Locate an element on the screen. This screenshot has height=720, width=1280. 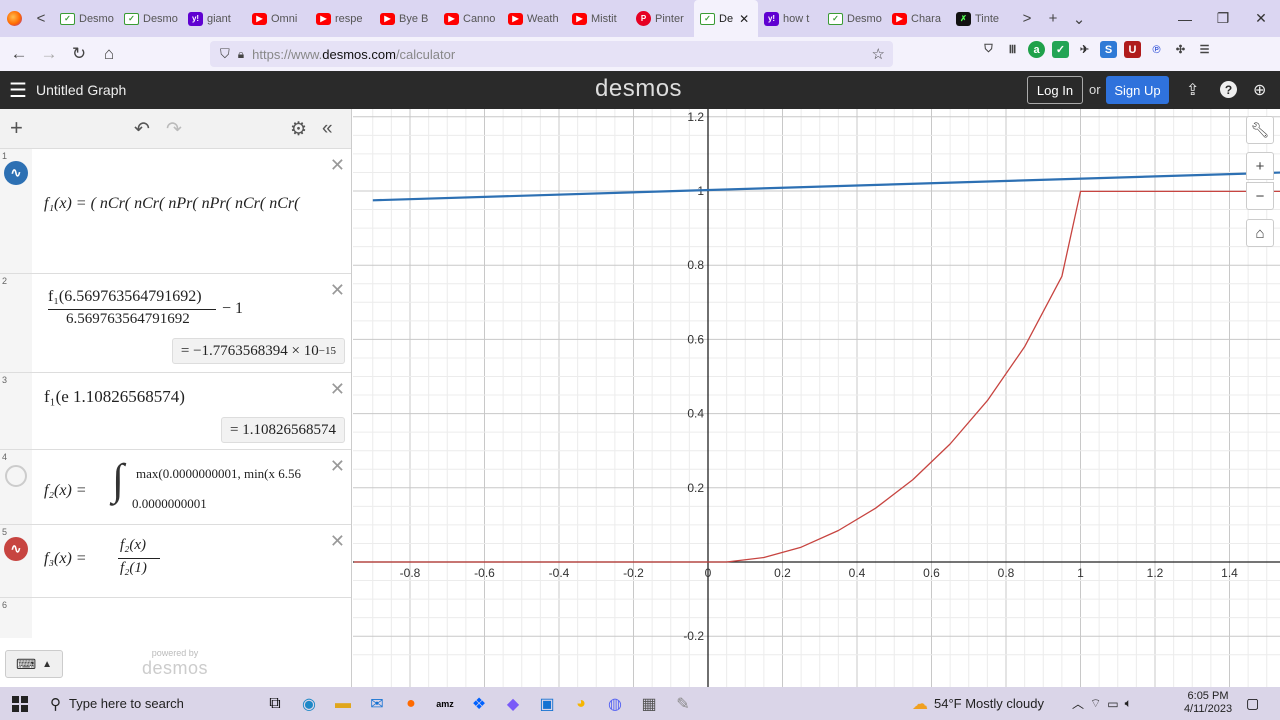
minimize-button: — is located at coordinates (1185, 19).